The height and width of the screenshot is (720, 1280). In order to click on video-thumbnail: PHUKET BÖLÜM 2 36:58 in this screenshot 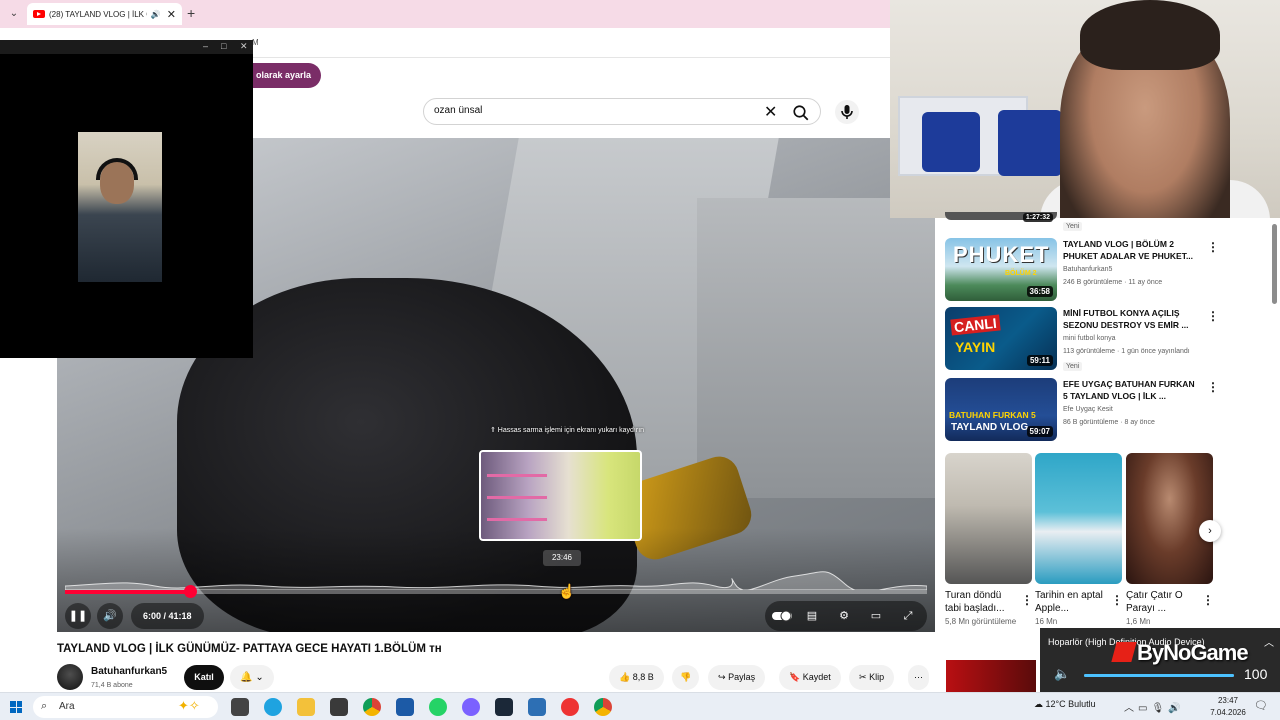, I will do `click(1001, 269)`.